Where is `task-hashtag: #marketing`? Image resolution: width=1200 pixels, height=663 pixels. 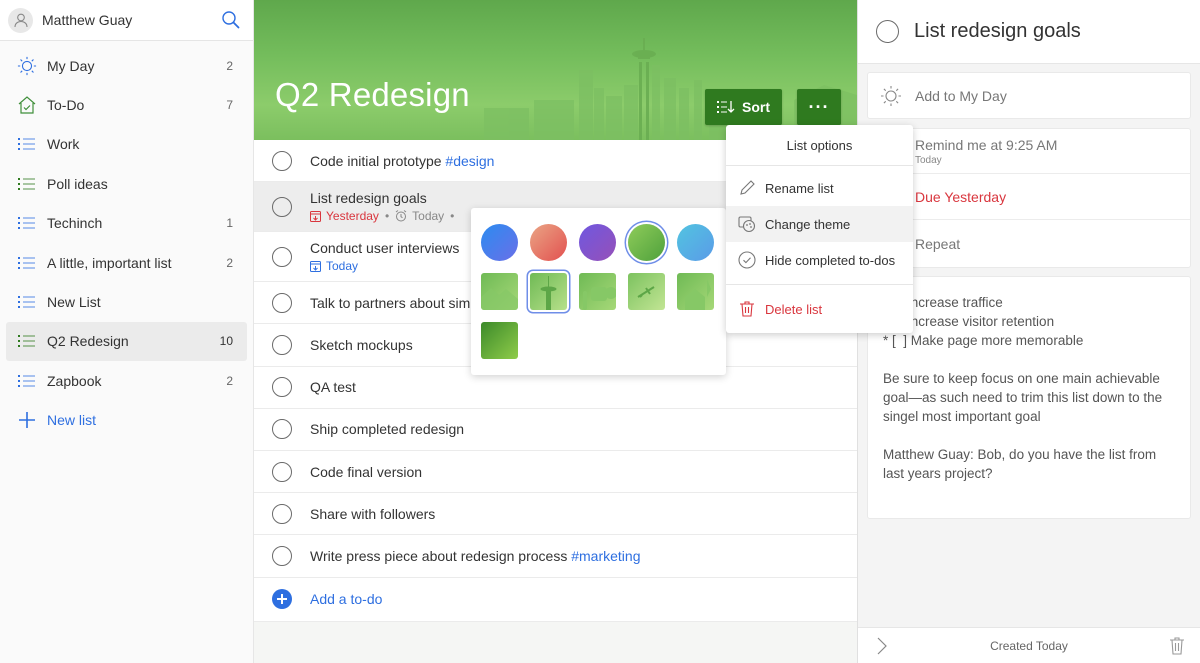 task-hashtag: #marketing is located at coordinates (605, 556).